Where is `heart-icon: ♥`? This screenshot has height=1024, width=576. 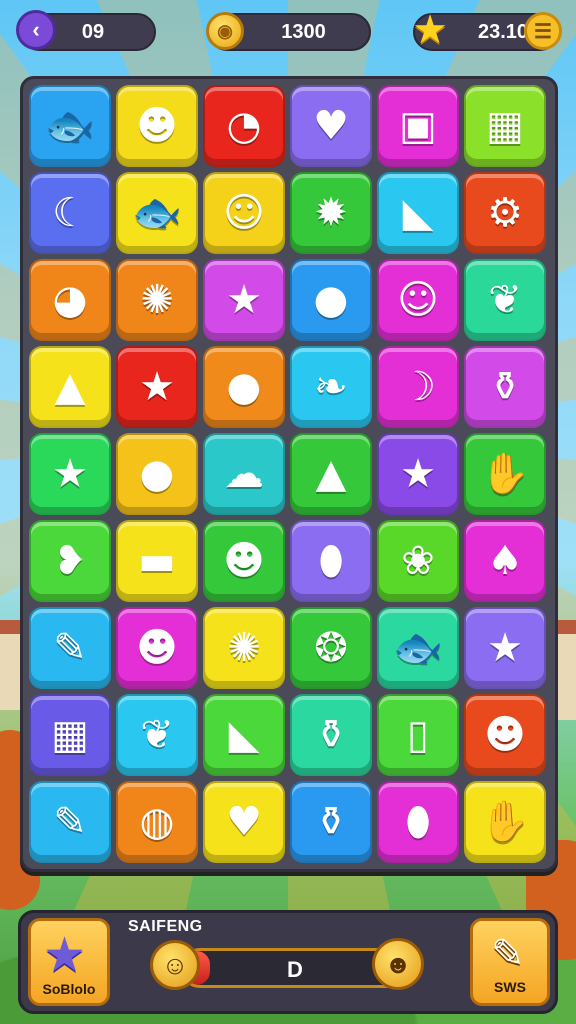 heart-icon: ♥ is located at coordinates (244, 822).